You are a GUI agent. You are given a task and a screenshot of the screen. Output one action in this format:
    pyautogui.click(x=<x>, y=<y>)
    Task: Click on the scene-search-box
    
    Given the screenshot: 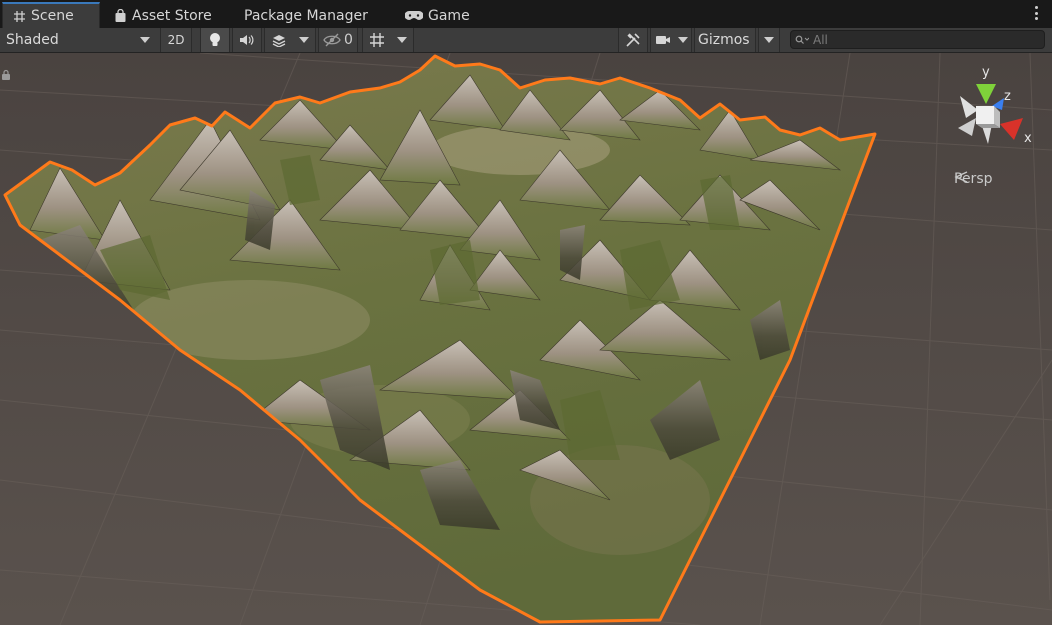 What is the action you would take?
    pyautogui.click(x=917, y=39)
    